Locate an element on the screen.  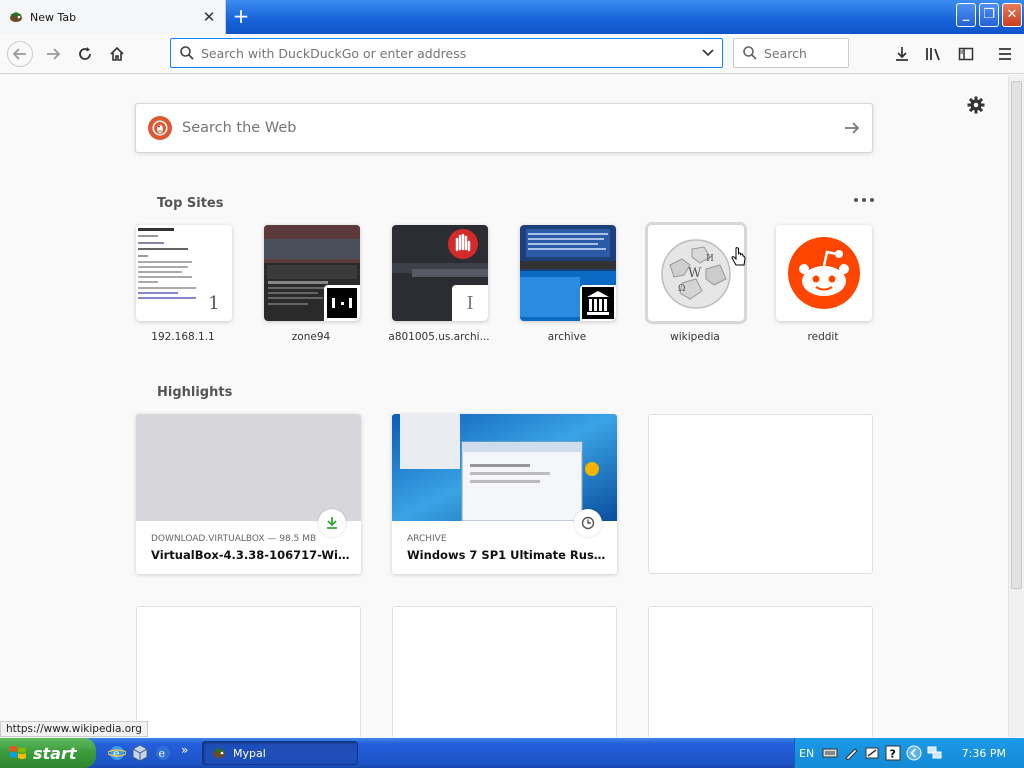
chevron-down-icon is located at coordinates (708, 53).